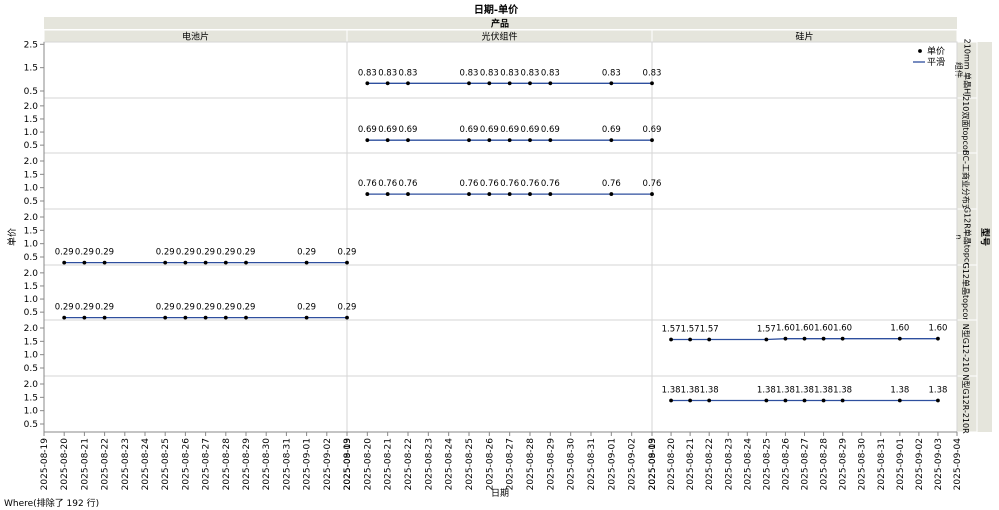 This screenshot has height=510, width=999. What do you see at coordinates (965, 125) in the screenshot?
I see `row-header: 210双面topcon` at bounding box center [965, 125].